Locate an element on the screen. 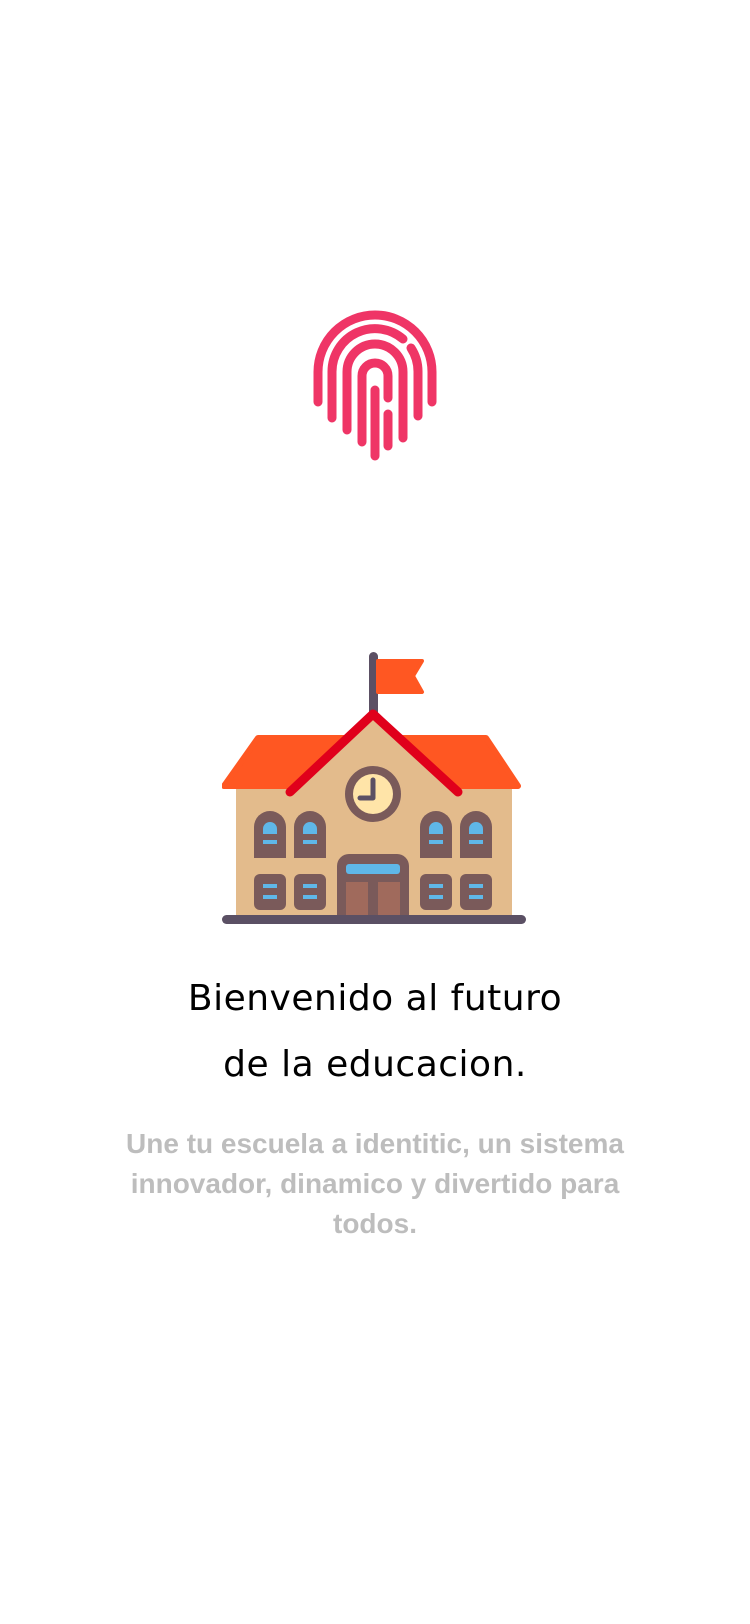  fingerprint-icon is located at coordinates (375, 385).